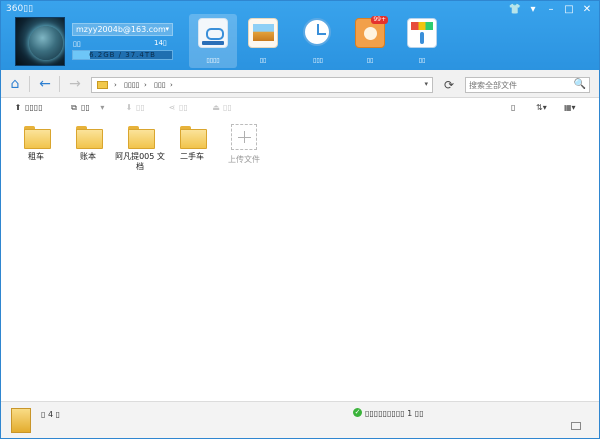 The height and width of the screenshot is (439, 600). Describe the element at coordinates (587, 9) in the screenshot. I see `close-button: ✕` at that location.